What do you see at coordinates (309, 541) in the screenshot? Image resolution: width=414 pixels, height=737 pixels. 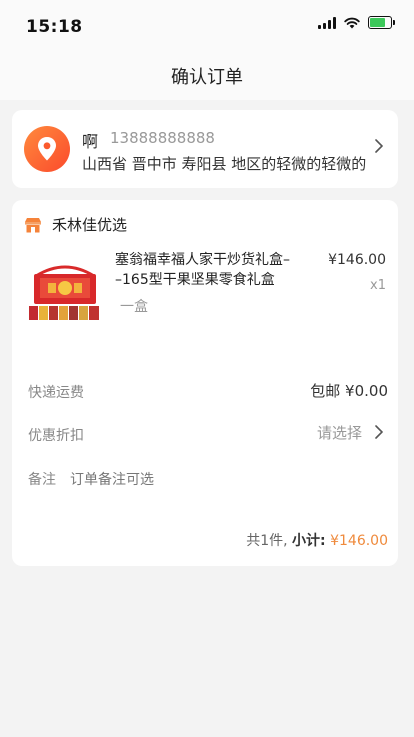 I see `subtotal-label: 小计:` at bounding box center [309, 541].